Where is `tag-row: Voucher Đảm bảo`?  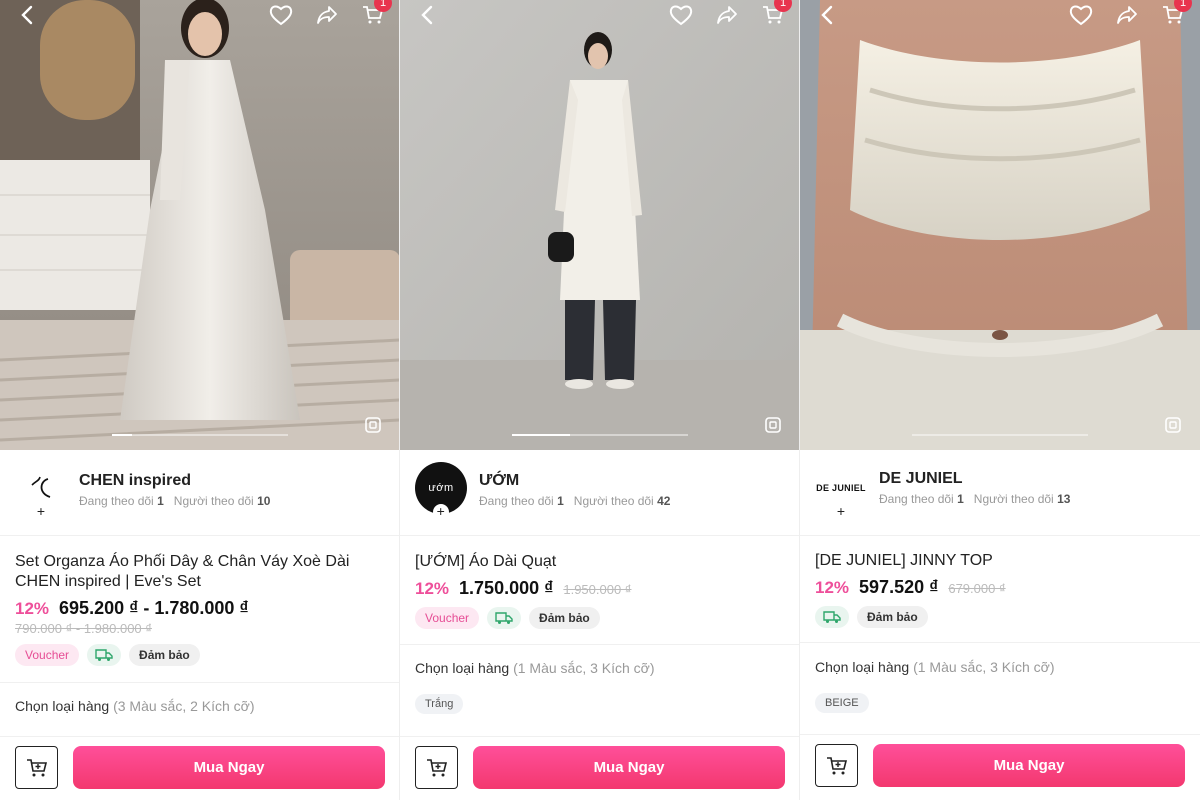
tag-row: Voucher Đảm bảo is located at coordinates (601, 618).